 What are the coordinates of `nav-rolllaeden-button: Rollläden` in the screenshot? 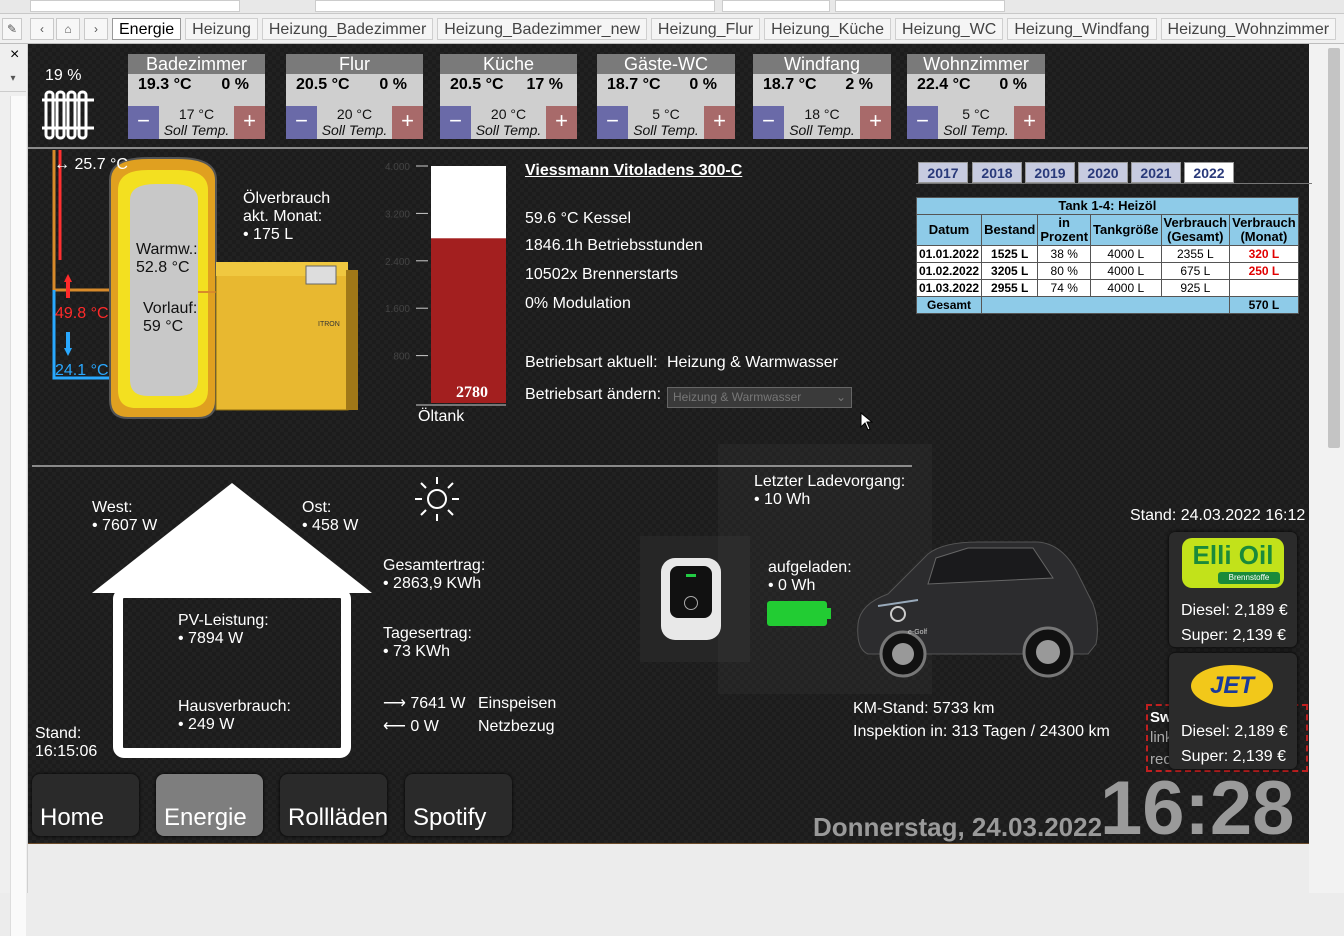 It's located at (334, 805).